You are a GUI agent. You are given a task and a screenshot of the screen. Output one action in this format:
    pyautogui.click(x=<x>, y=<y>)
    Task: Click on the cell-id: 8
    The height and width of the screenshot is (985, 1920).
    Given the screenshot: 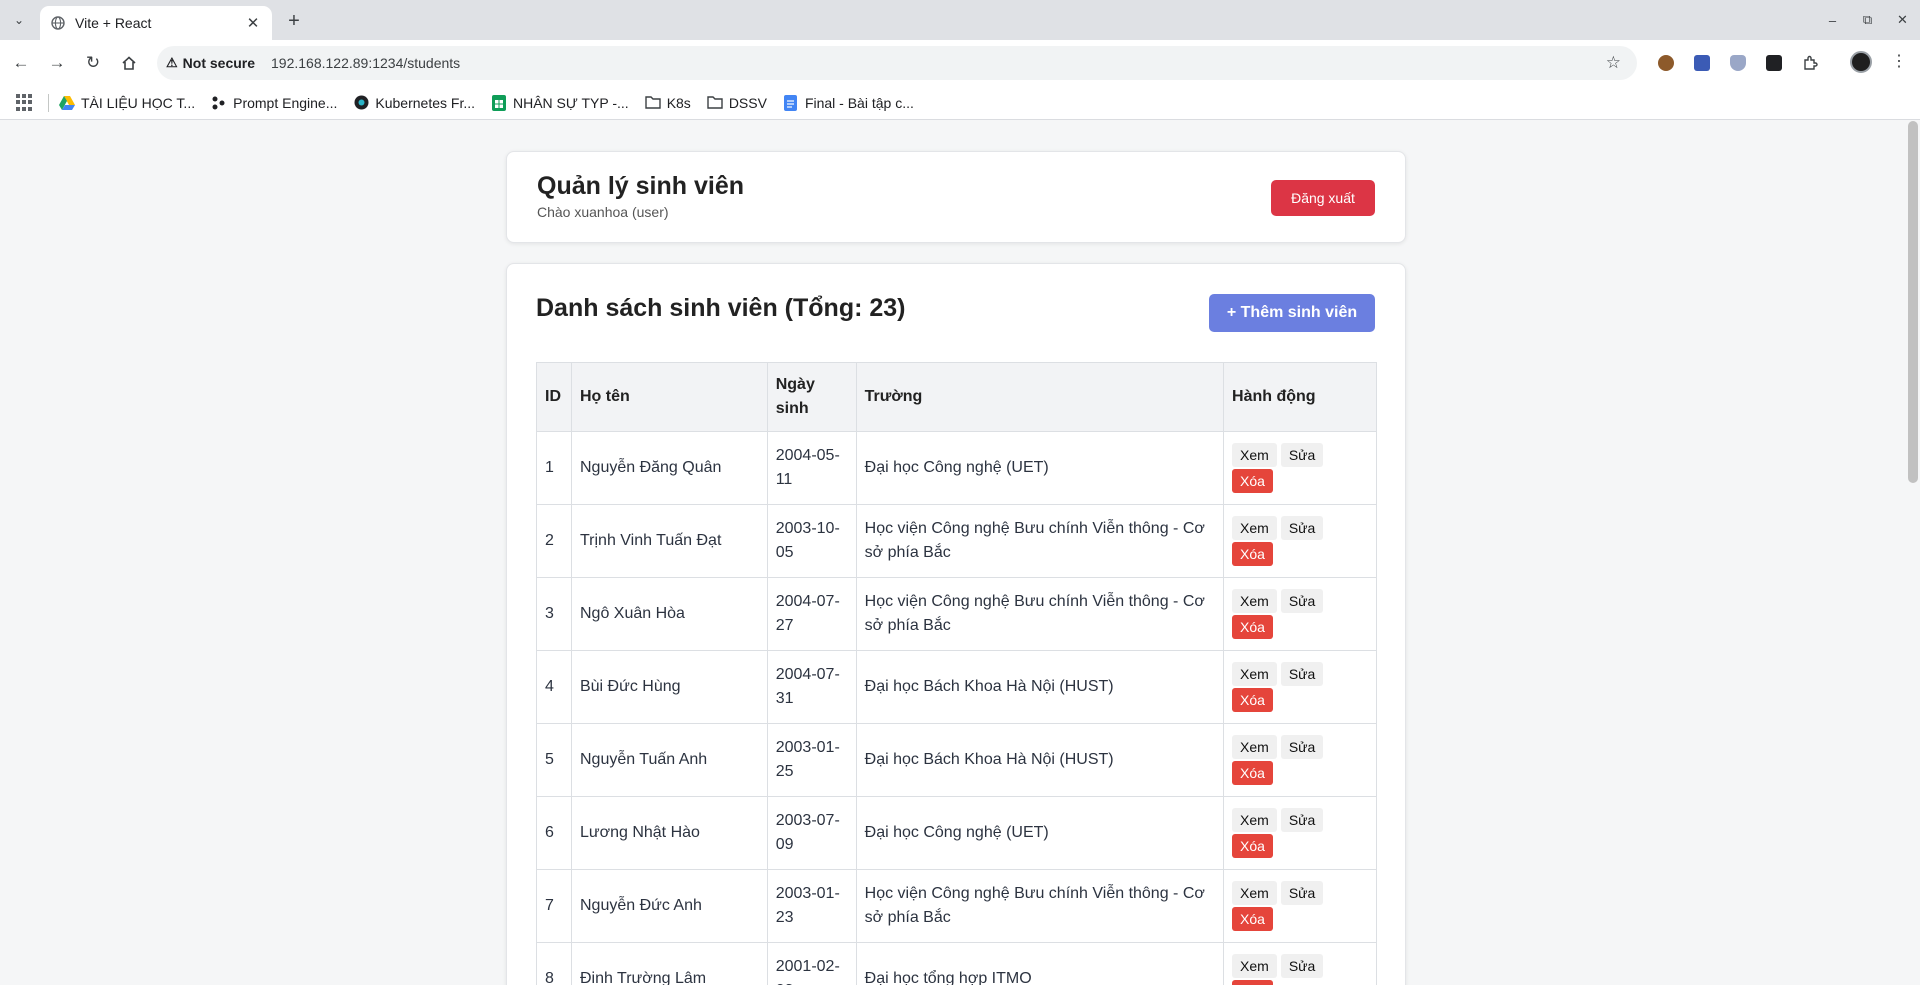 What is the action you would take?
    pyautogui.click(x=554, y=963)
    